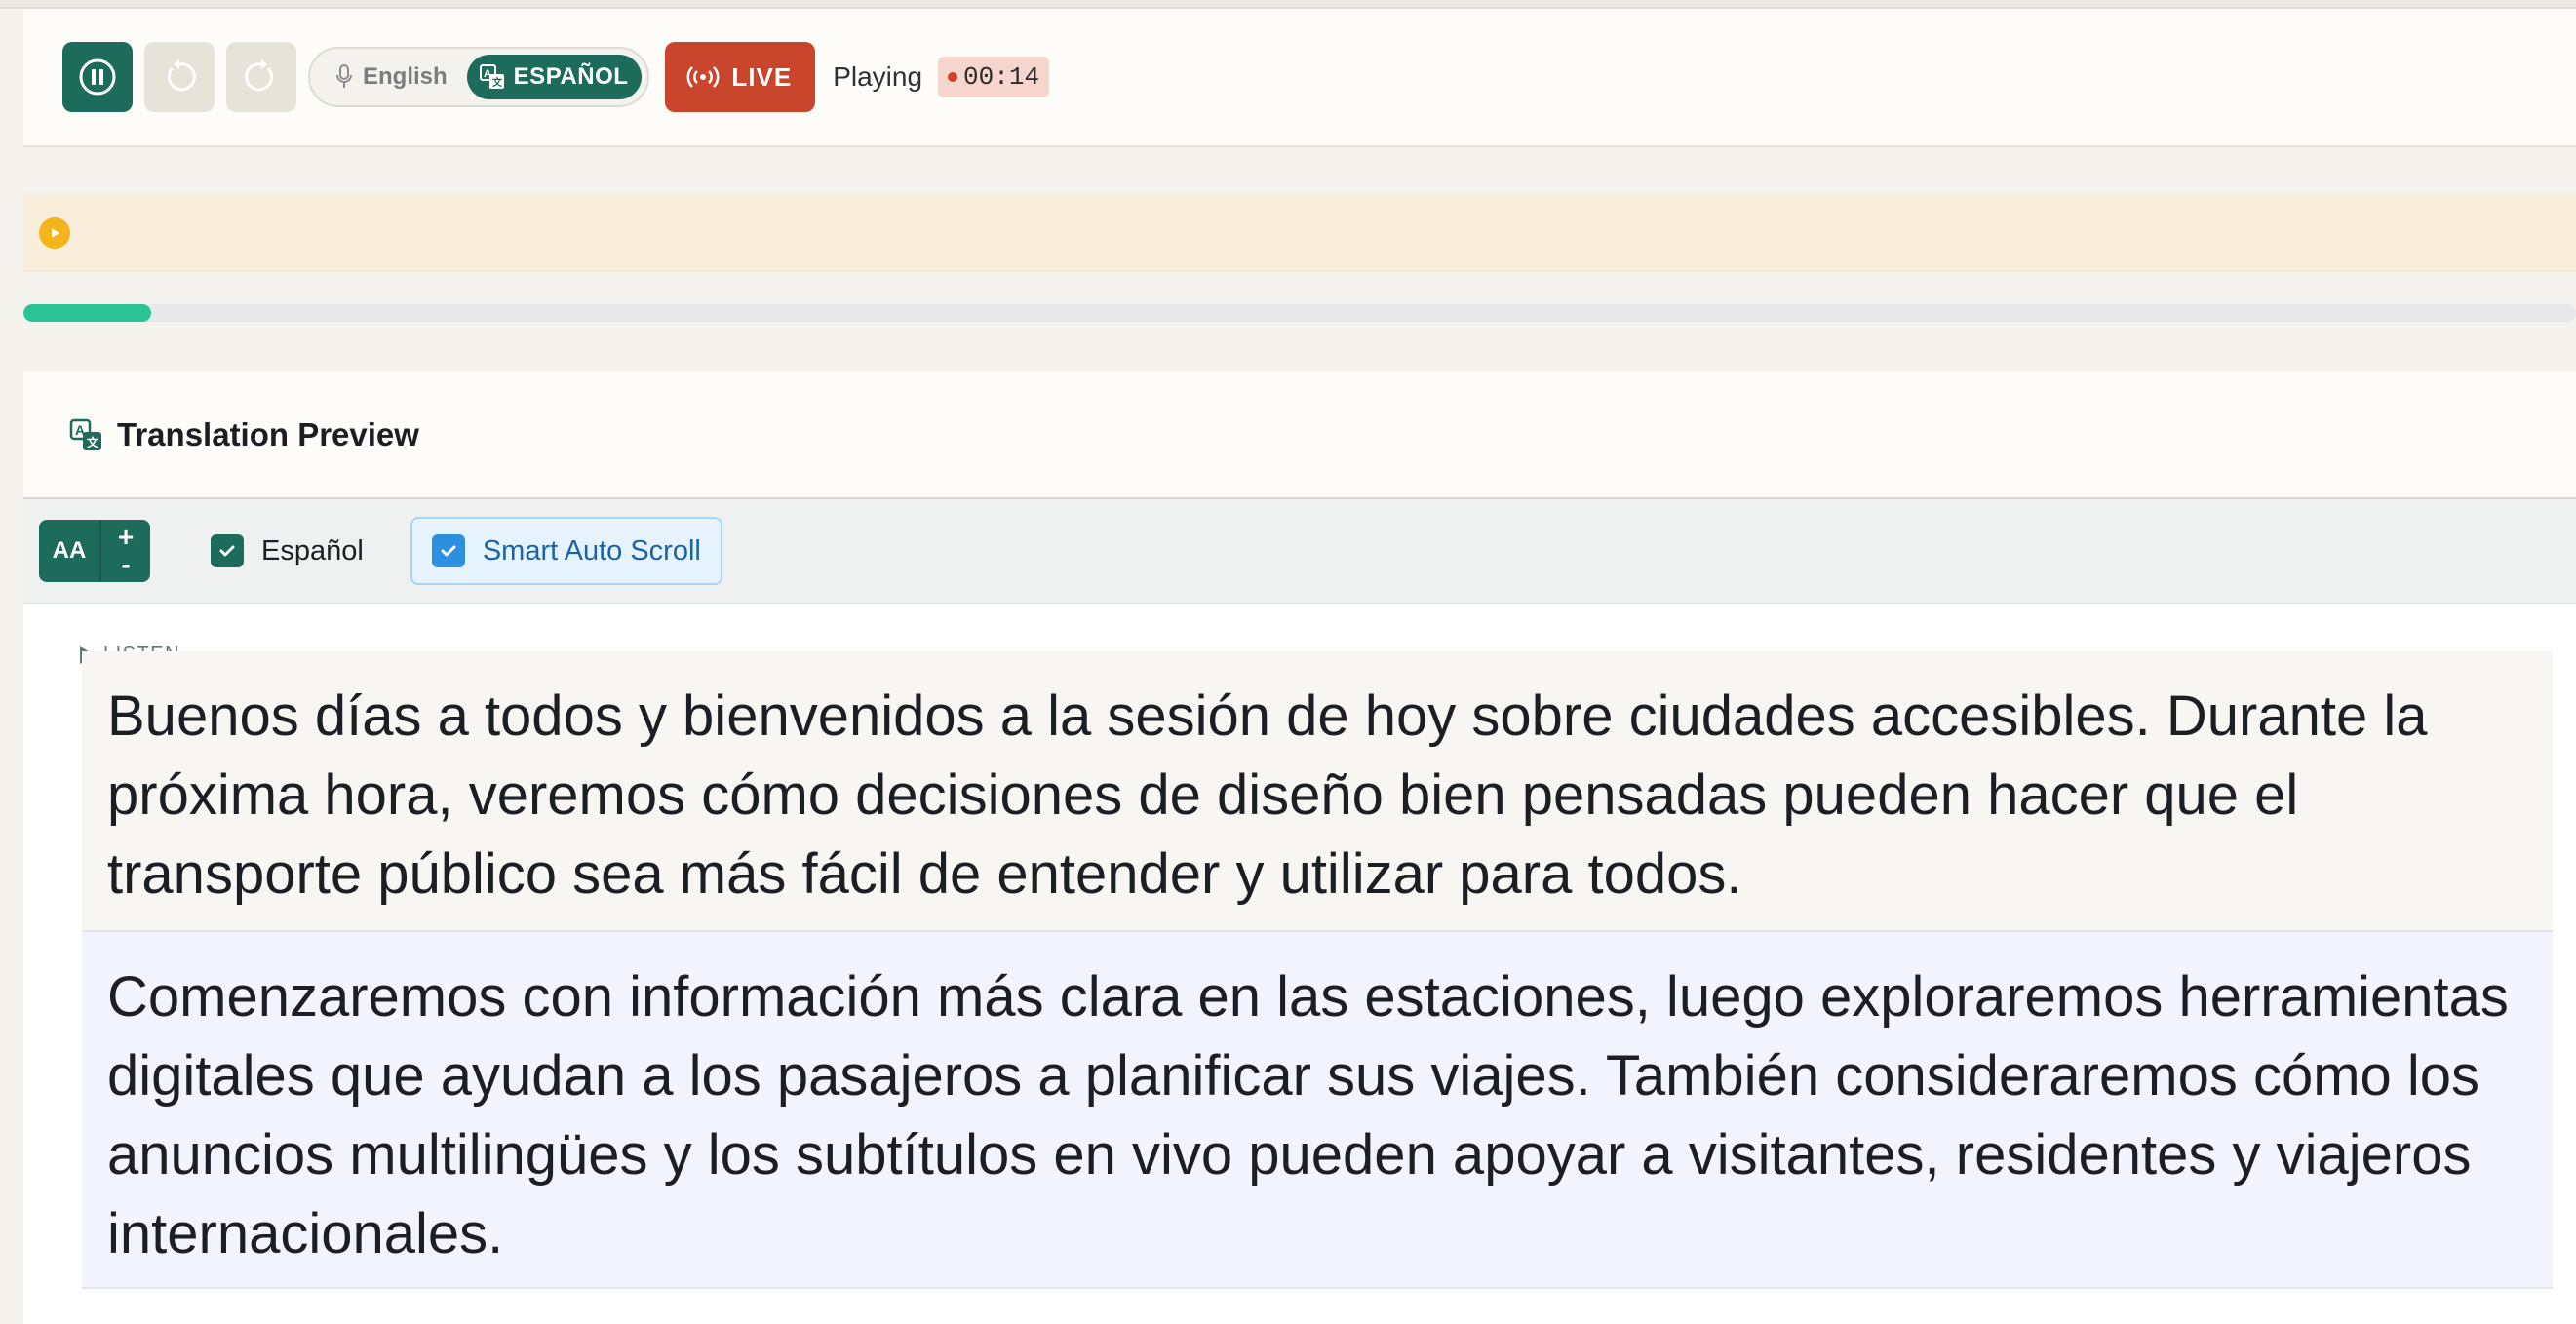 The width and height of the screenshot is (2576, 1324). I want to click on language-option-english: English, so click(391, 77).